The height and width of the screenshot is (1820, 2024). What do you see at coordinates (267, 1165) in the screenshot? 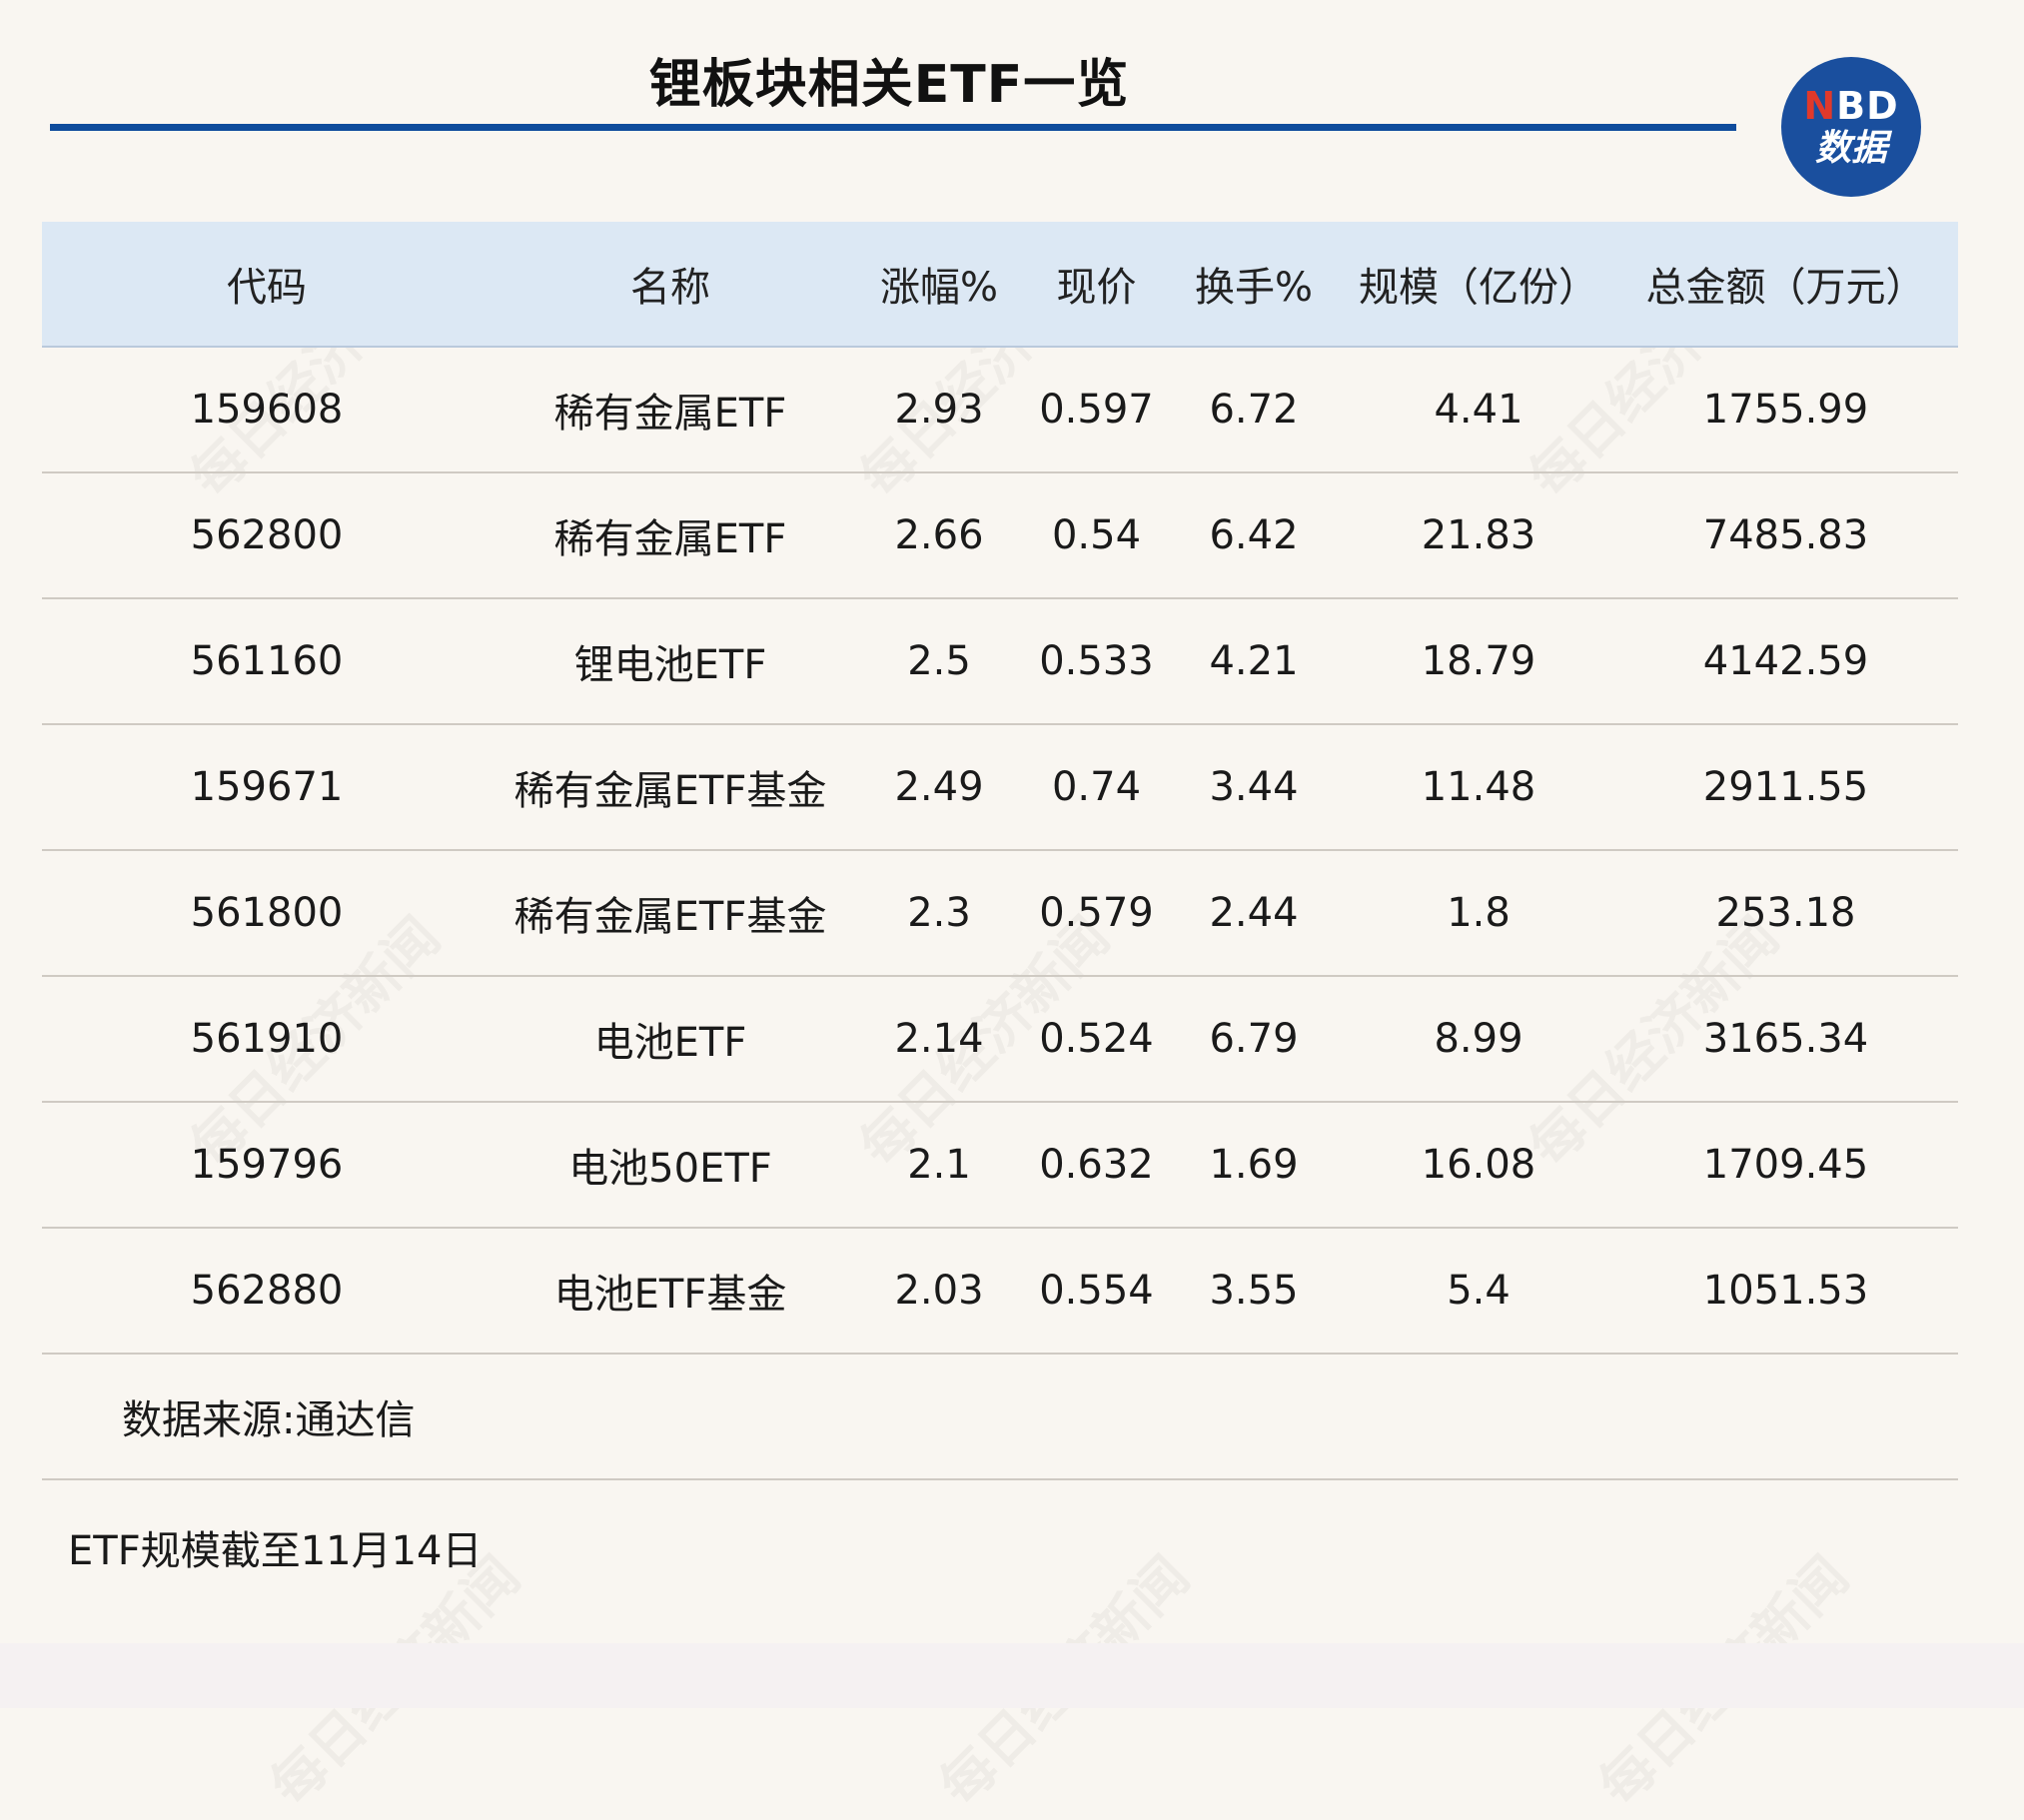
I see `cell-code: 159796` at bounding box center [267, 1165].